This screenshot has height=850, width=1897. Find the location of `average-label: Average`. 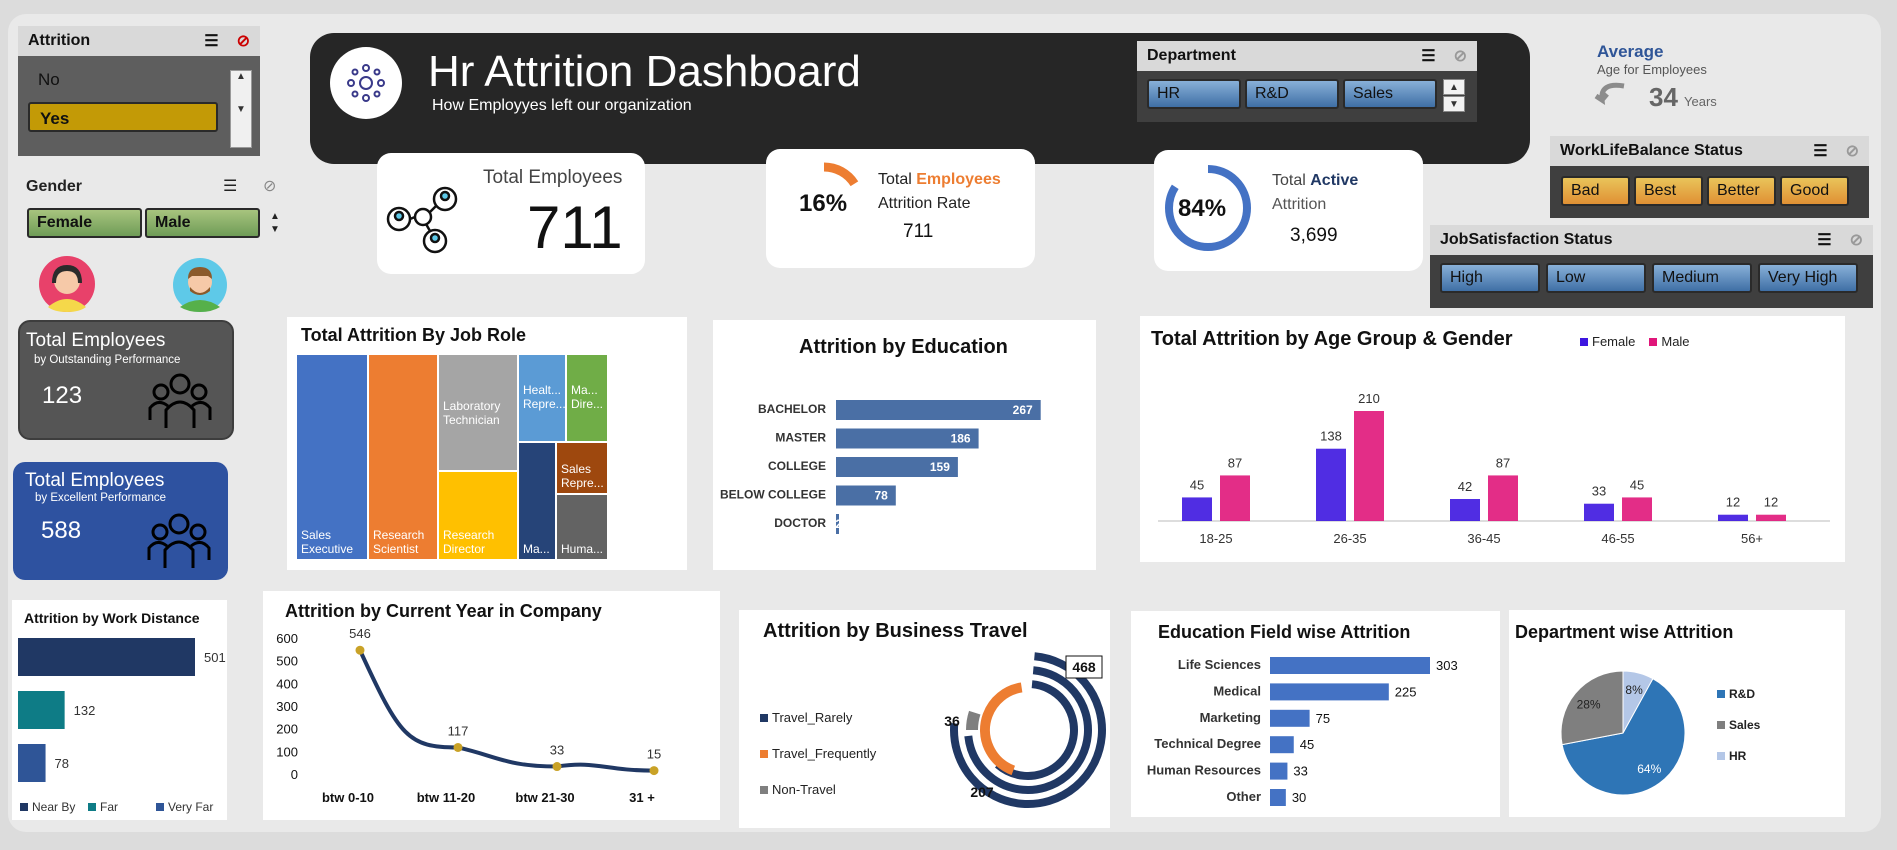

average-label: Average is located at coordinates (1630, 51).